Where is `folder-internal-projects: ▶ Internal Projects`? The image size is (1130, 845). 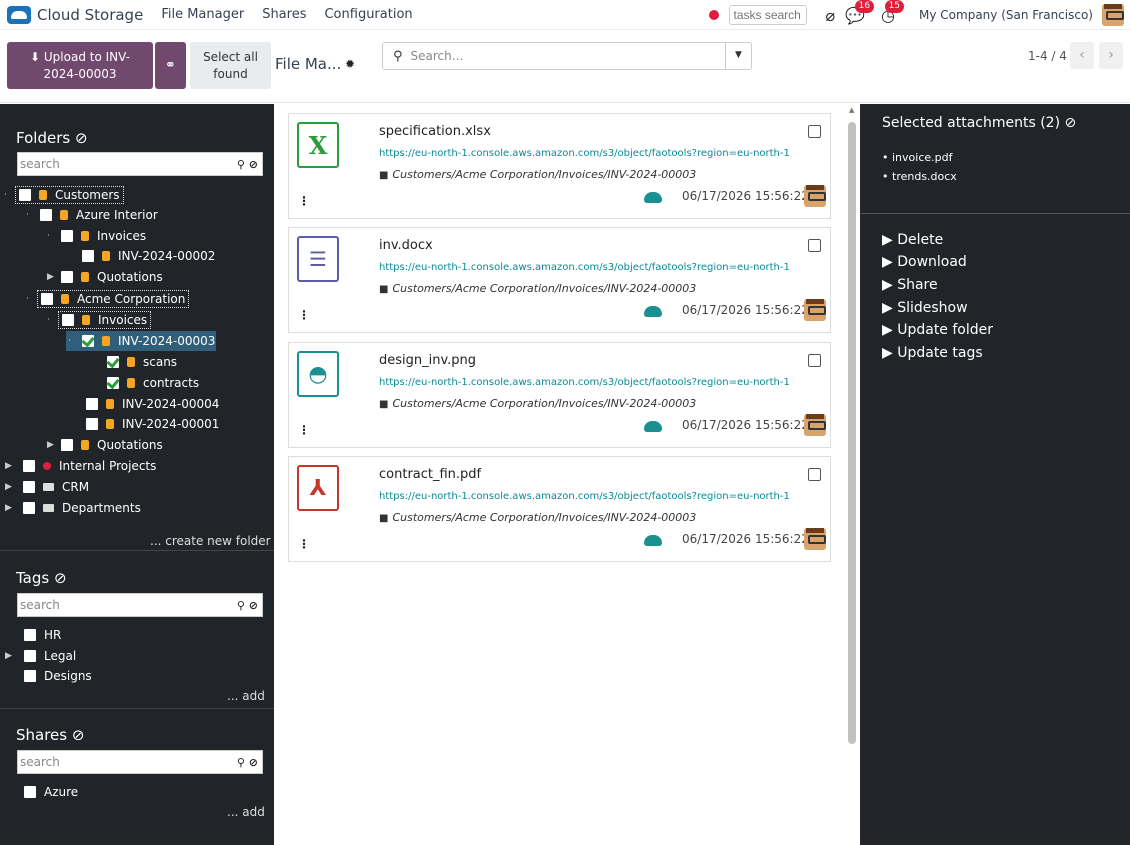
folder-internal-projects: ▶ Internal Projects is located at coordinates (80, 466).